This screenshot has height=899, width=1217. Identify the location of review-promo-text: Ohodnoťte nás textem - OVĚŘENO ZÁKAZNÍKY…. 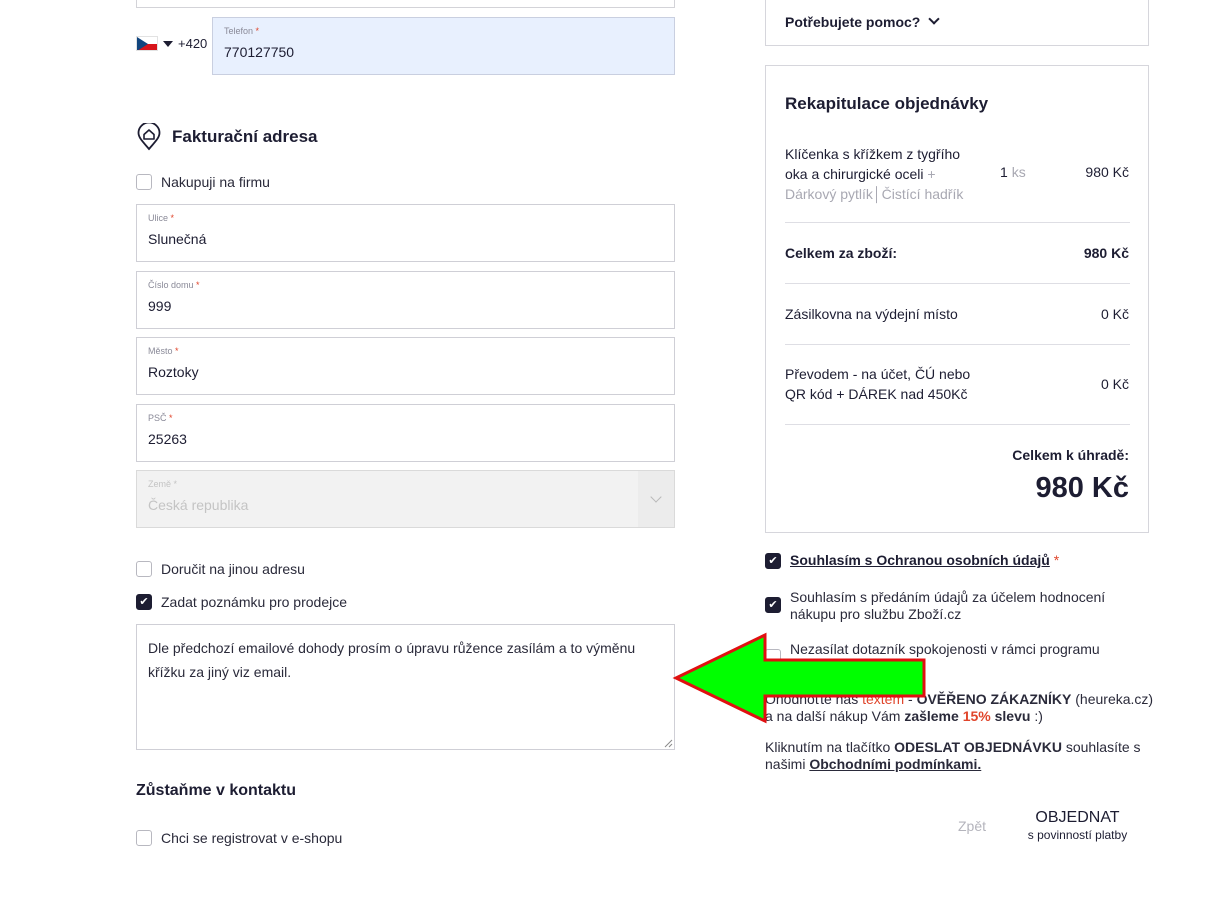
(960, 708).